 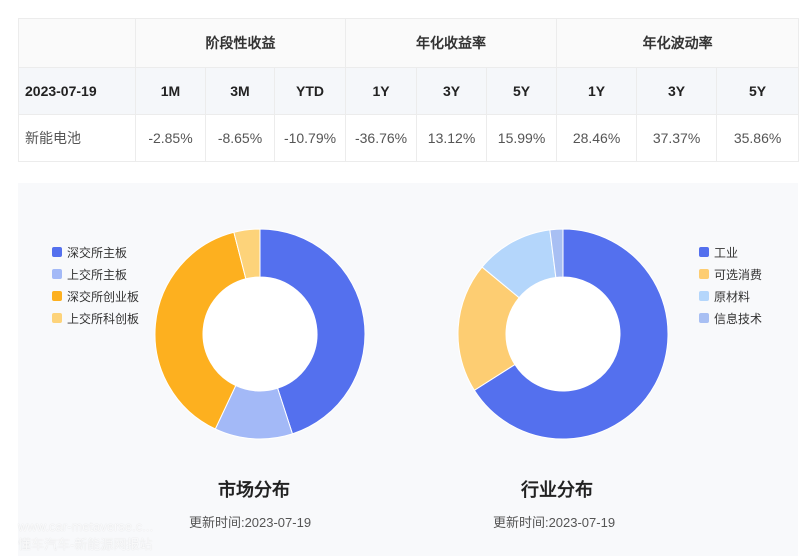 I want to click on period-header: 1M, so click(x=170, y=91).